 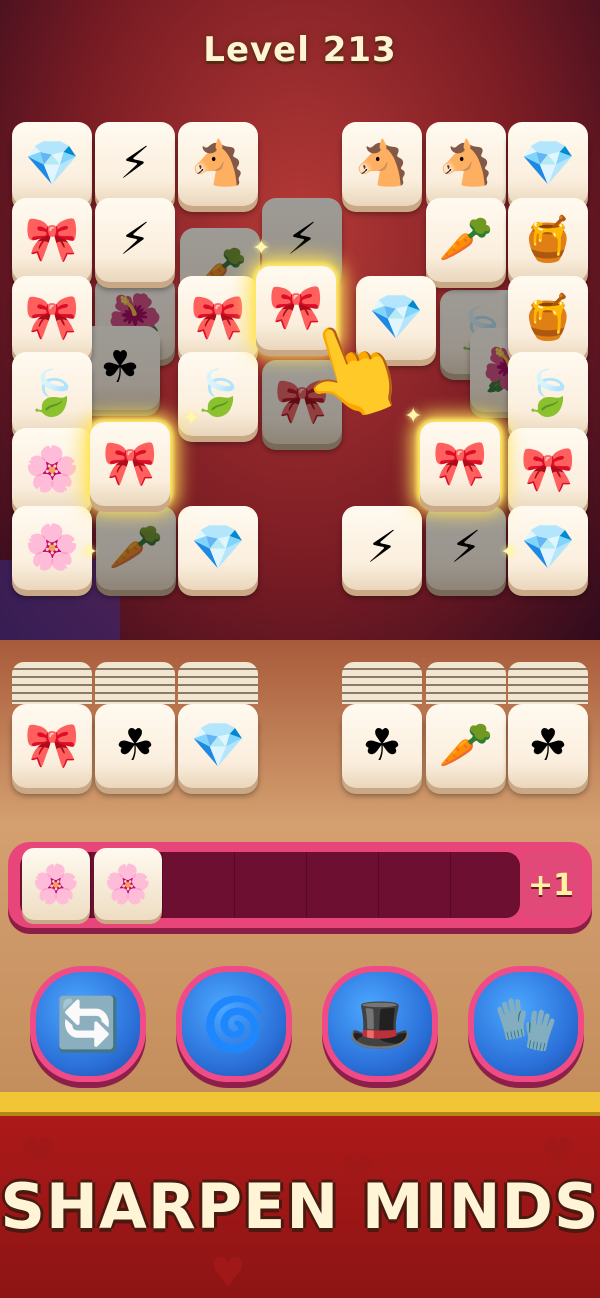 I want to click on shuffle-button: 🌀, so click(x=234, y=1024).